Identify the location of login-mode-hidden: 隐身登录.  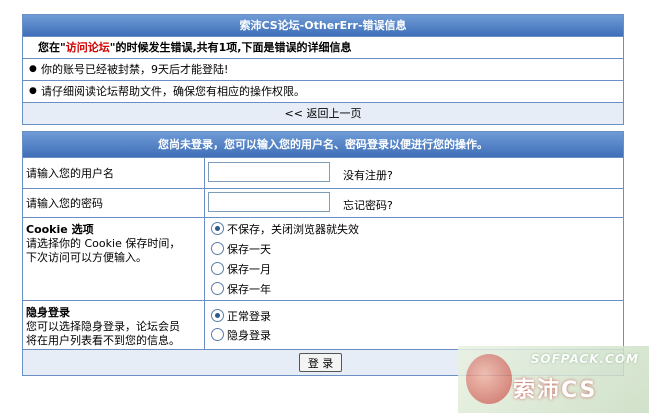
(241, 336).